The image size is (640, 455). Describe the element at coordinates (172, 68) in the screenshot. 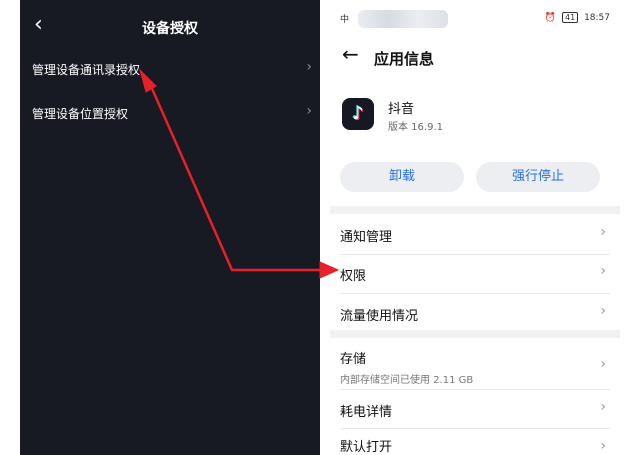

I see `manage-contacts-authorization-item: 管理设备通讯录授权 ›` at that location.